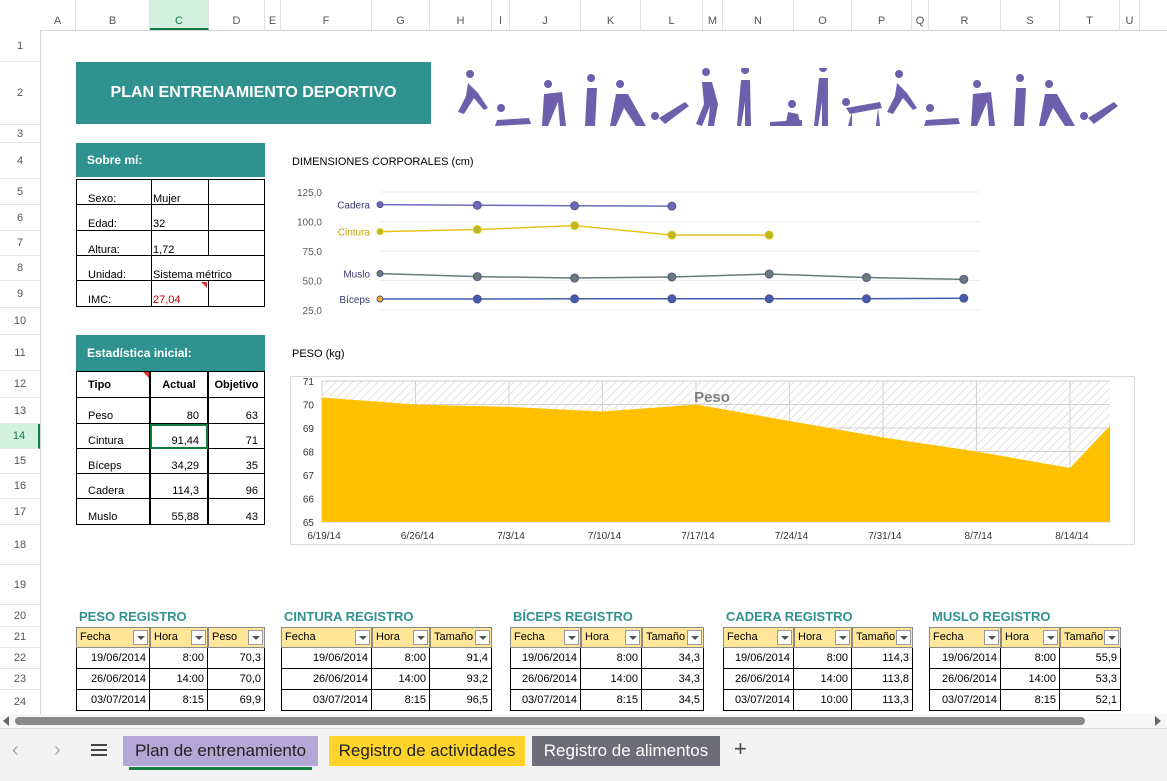 Image resolution: width=1167 pixels, height=781 pixels. Describe the element at coordinates (326, 15) in the screenshot. I see `column-header-F: F` at that location.